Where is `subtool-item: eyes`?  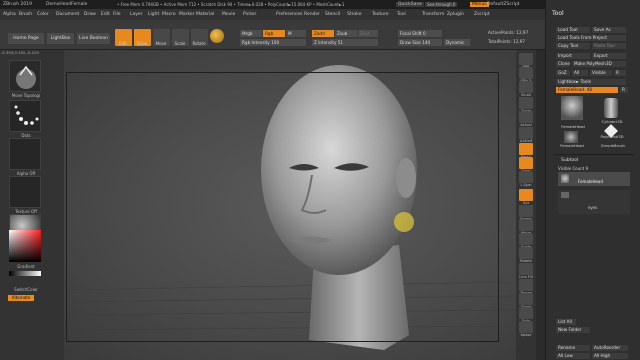
subtool-item: eyes is located at coordinates (594, 202).